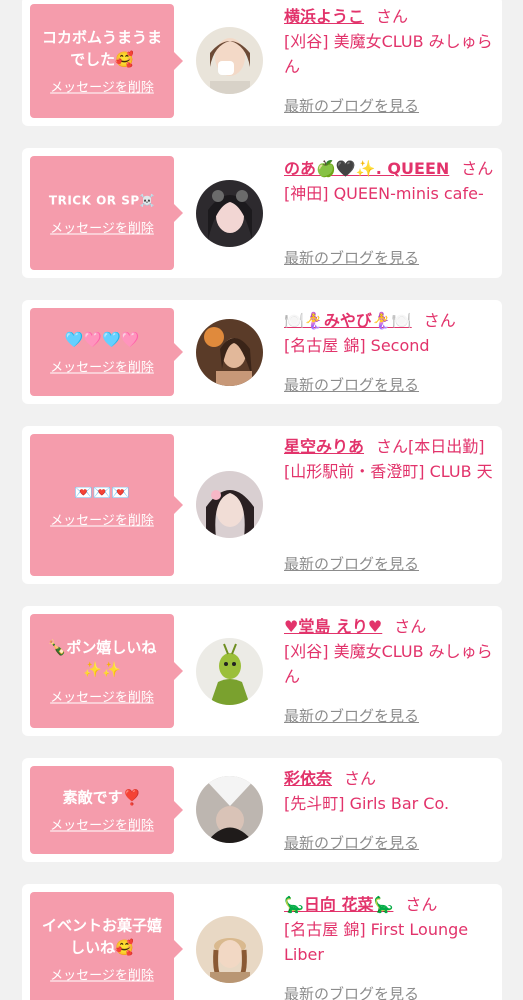 The height and width of the screenshot is (1000, 523). Describe the element at coordinates (366, 168) in the screenshot. I see `sender-name: のあ🍏🖤✨. QUEEN` at that location.